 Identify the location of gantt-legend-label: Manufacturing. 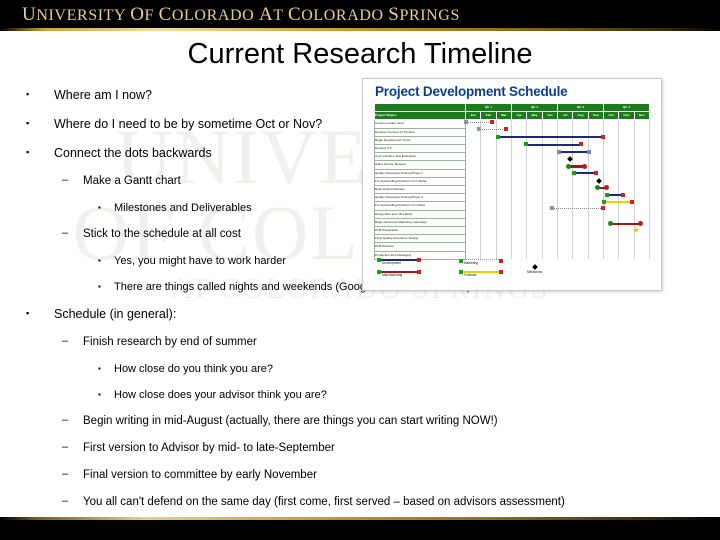
(392, 275).